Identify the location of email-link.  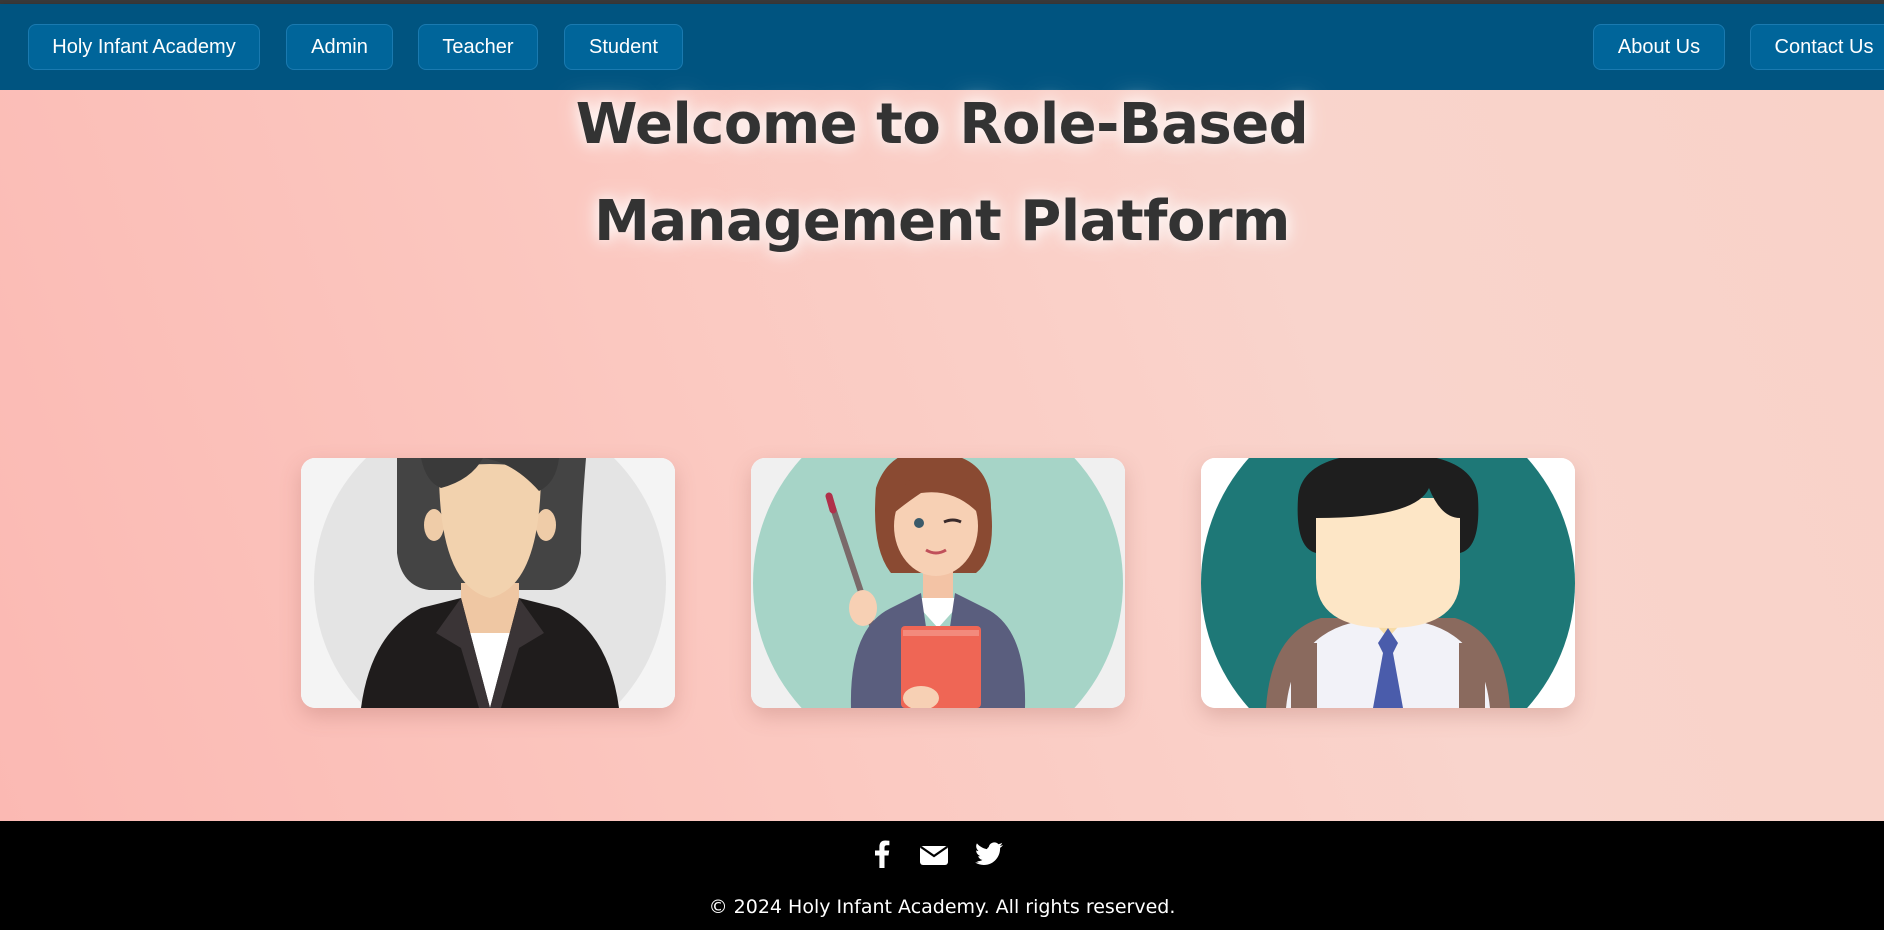
(934, 854).